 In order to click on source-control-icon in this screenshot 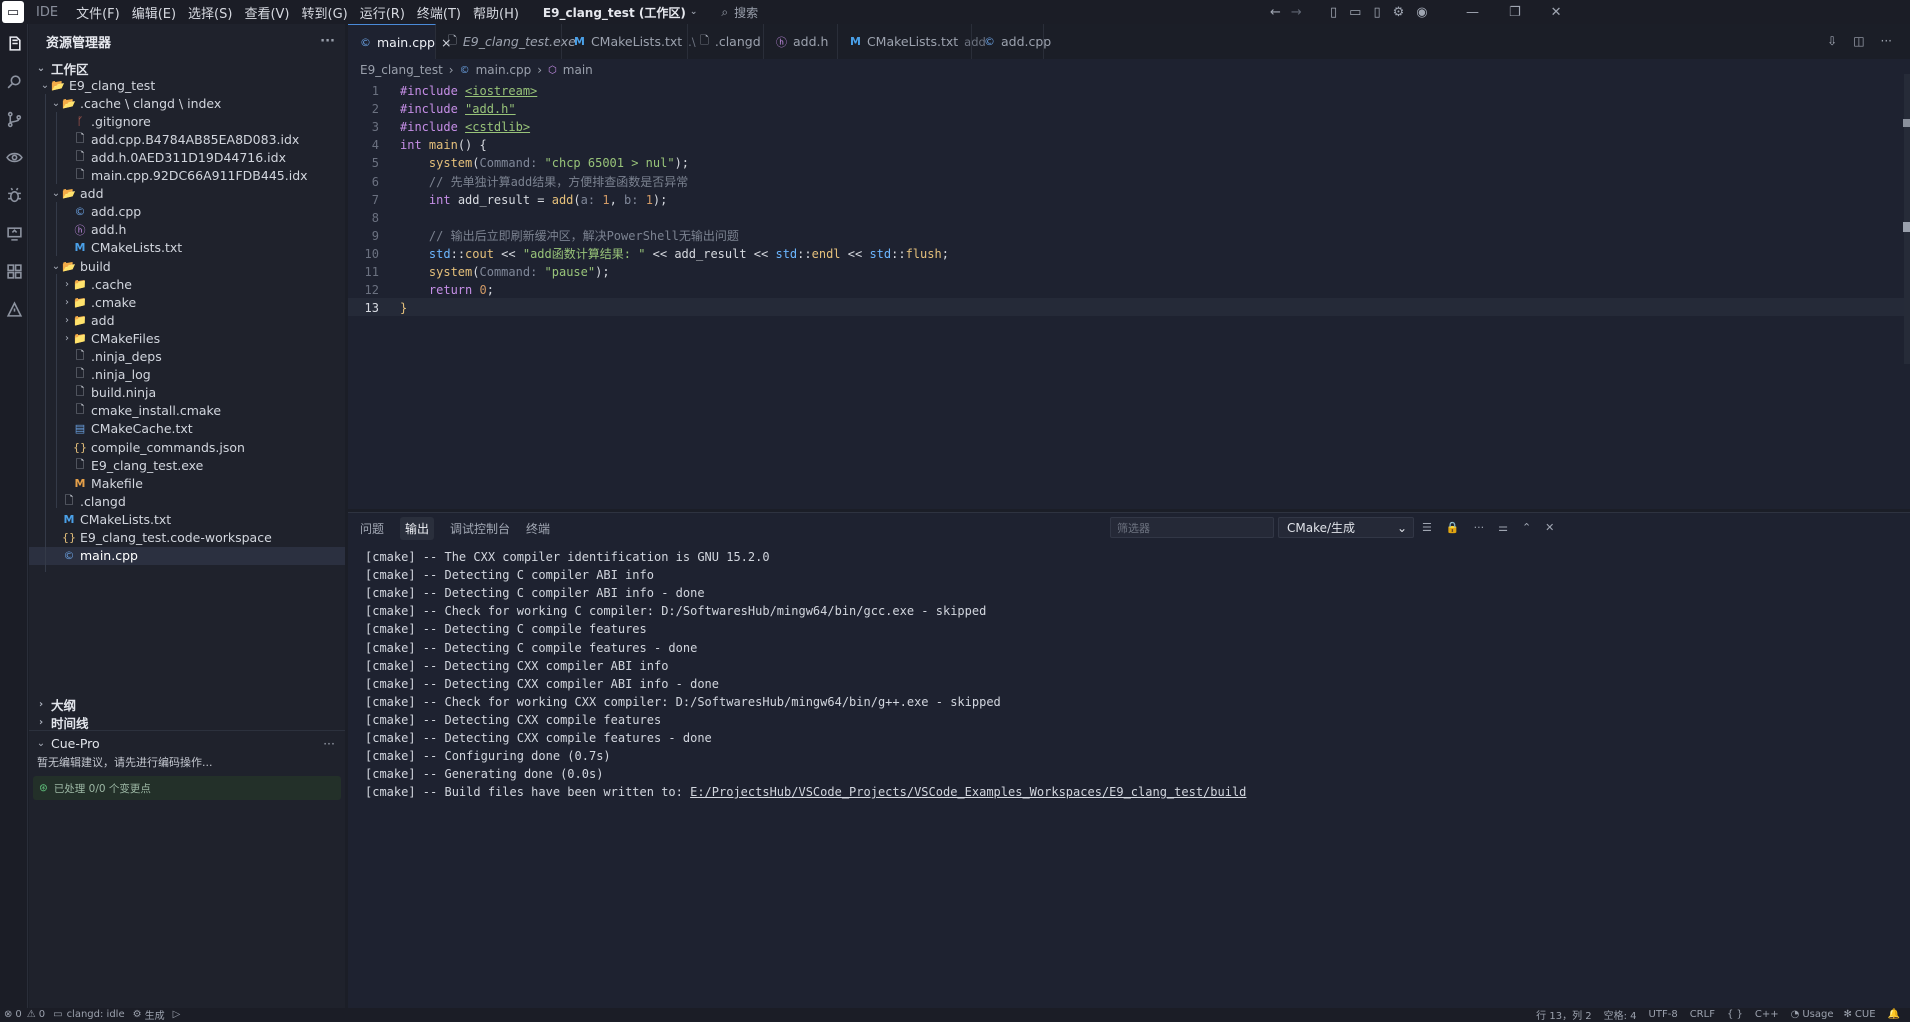, I will do `click(14, 119)`.